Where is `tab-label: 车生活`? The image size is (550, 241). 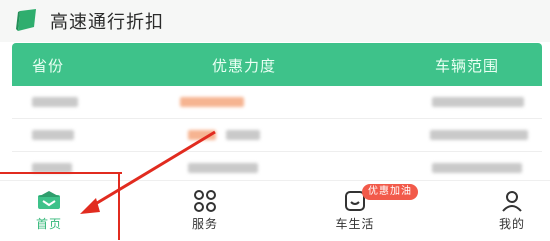 tab-label: 车生活 is located at coordinates (355, 224).